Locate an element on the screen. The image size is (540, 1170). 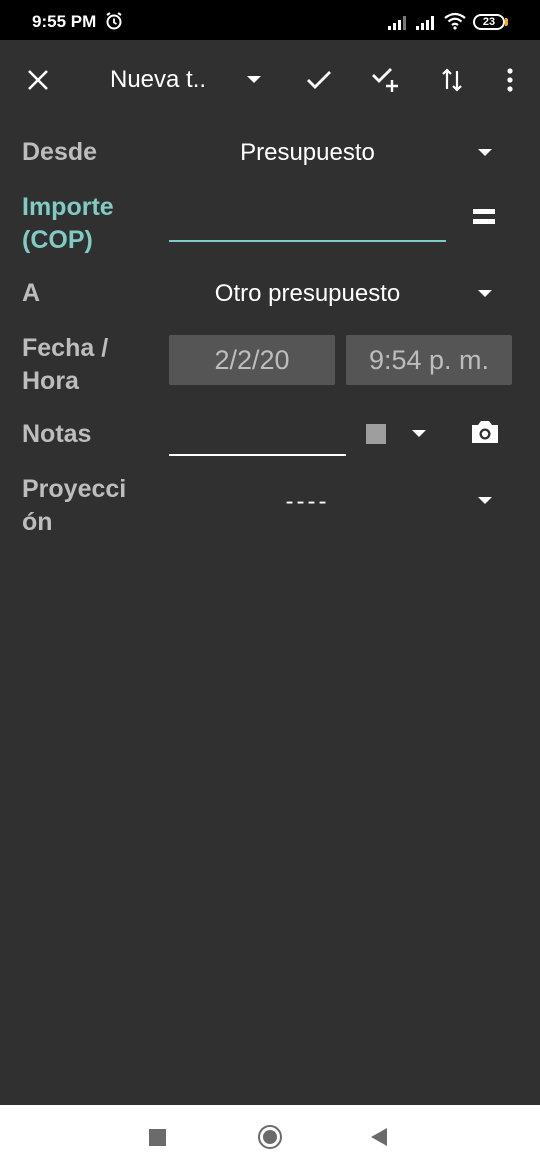
wifi-icon is located at coordinates (455, 23).